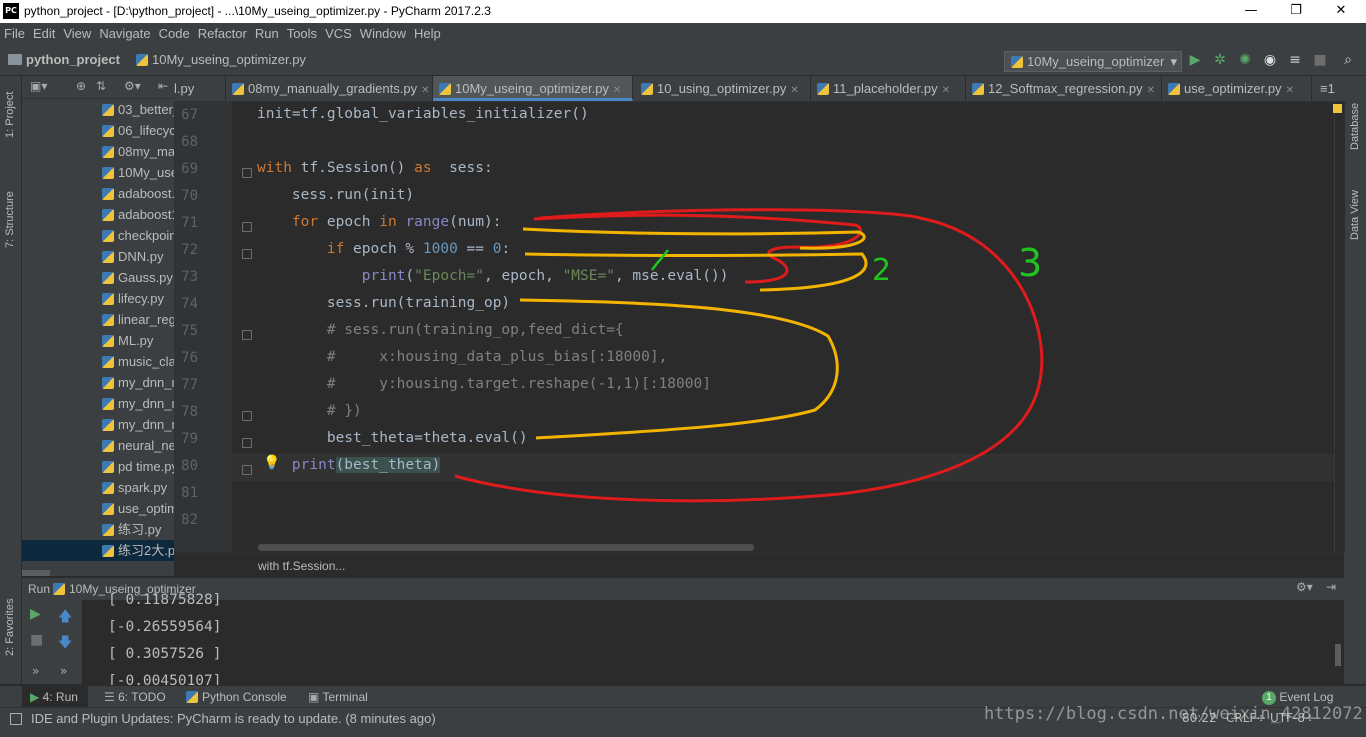 The image size is (1366, 737). What do you see at coordinates (888, 88) in the screenshot?
I see `tab-11-placeholder: 11_placeholder.py ✕` at bounding box center [888, 88].